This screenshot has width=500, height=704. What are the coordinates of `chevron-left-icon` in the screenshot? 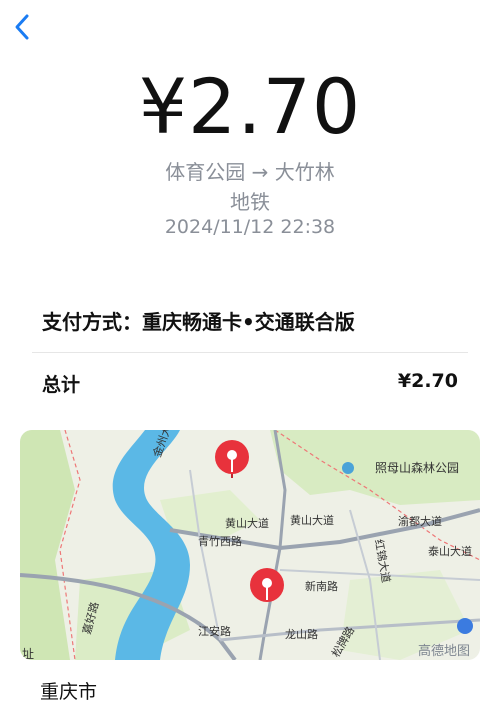 It's located at (22, 27).